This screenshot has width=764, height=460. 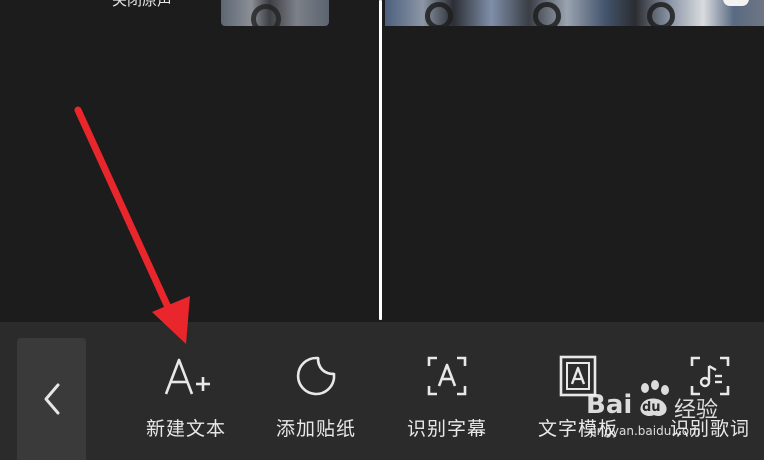 What do you see at coordinates (186, 402) in the screenshot?
I see `new-text-button: 新建文本` at bounding box center [186, 402].